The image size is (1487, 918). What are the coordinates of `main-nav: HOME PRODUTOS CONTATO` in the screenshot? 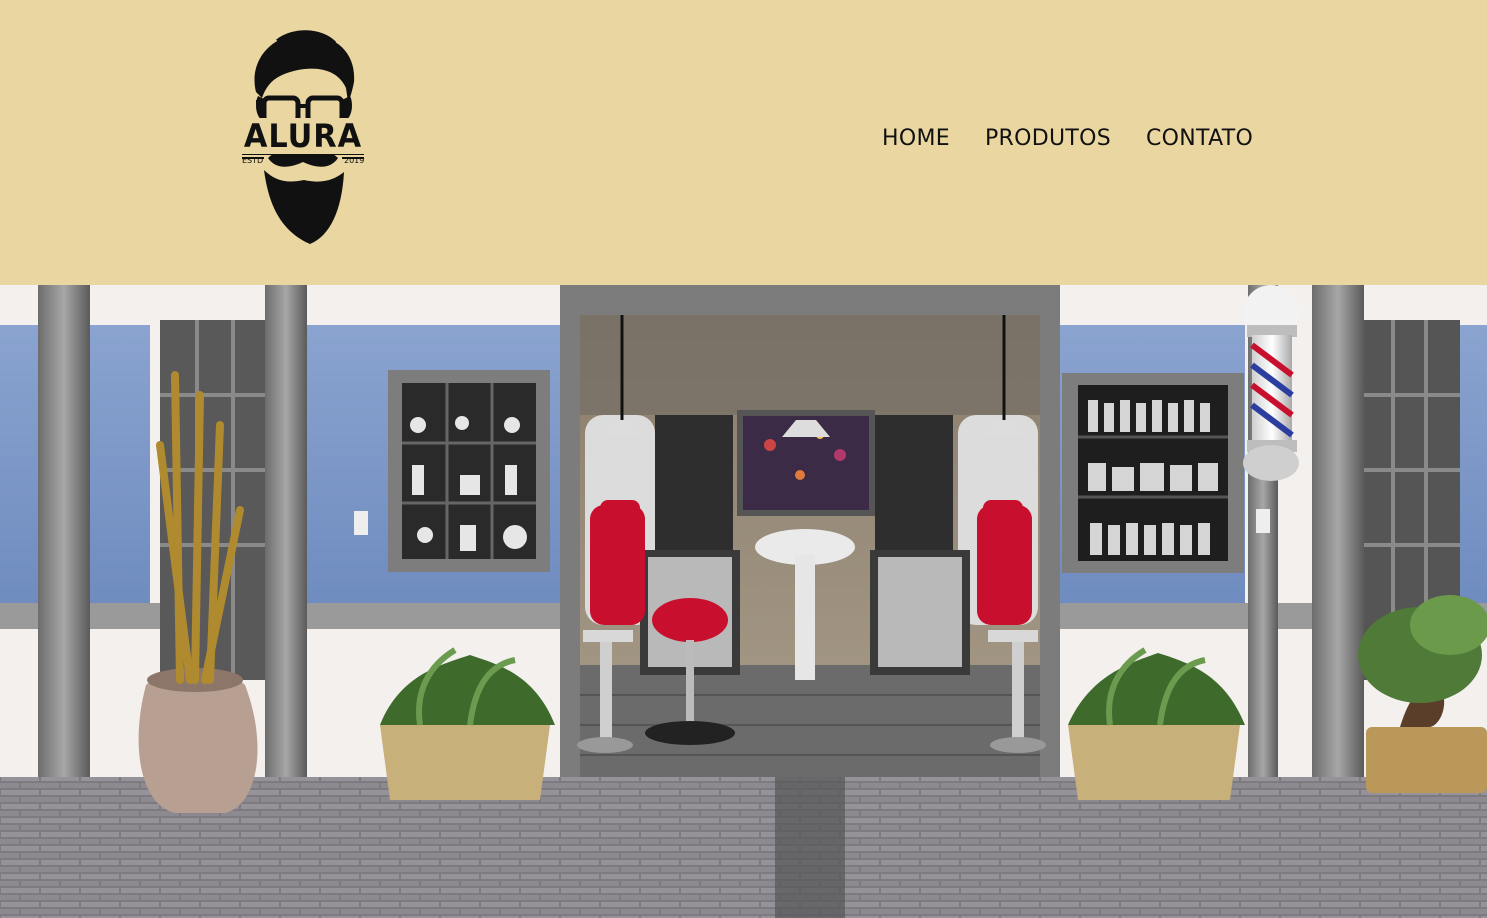 It's located at (1067, 139).